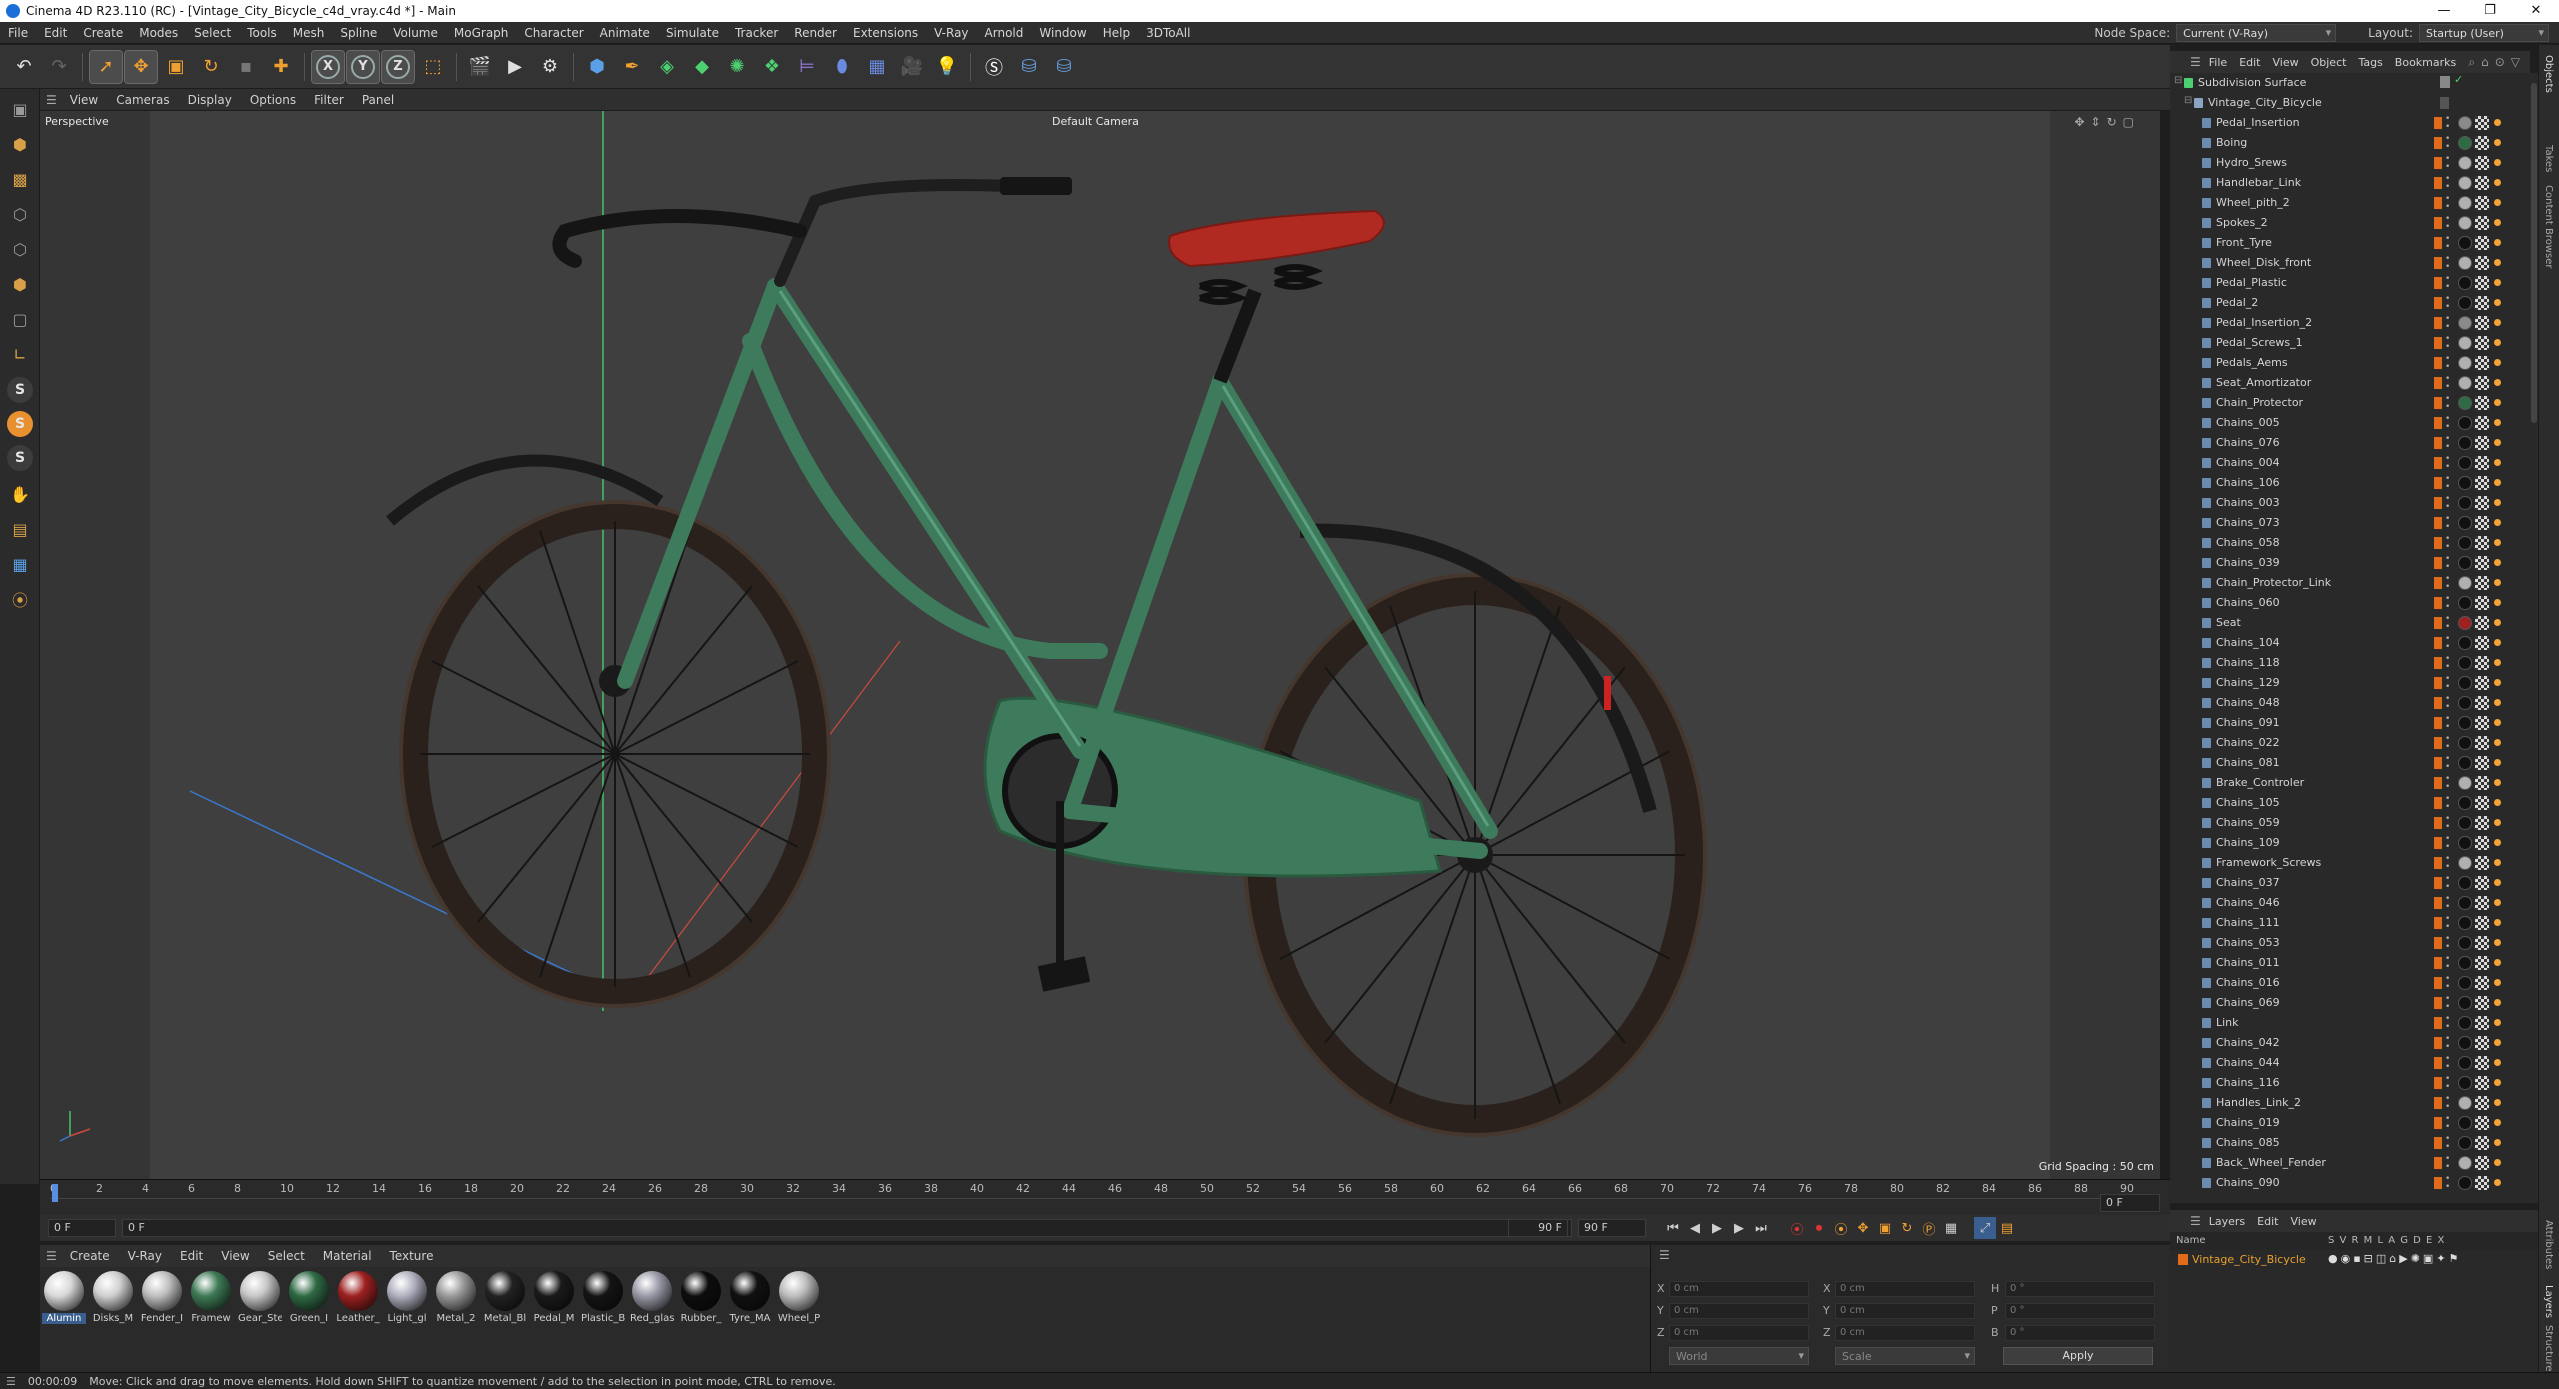 This screenshot has height=1389, width=2559. What do you see at coordinates (2349, 743) in the screenshot?
I see `tree-row-object: Chains_022 • •` at bounding box center [2349, 743].